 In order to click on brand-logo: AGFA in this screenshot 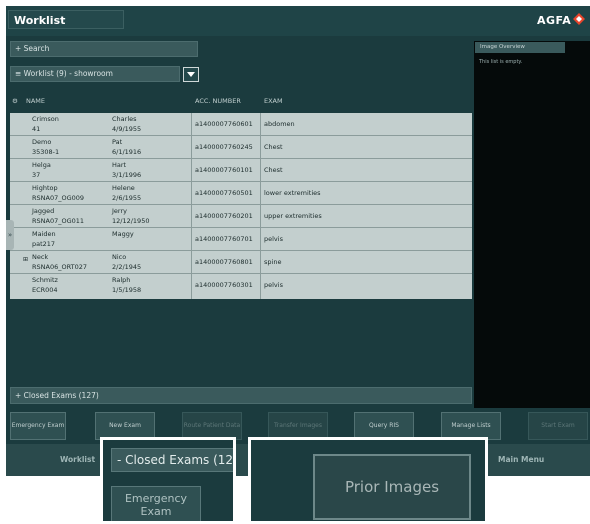, I will do `click(554, 20)`.